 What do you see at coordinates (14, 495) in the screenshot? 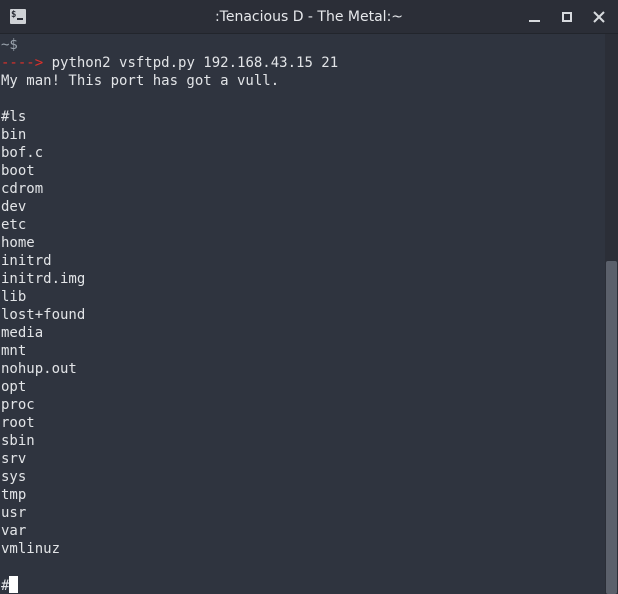
I see `listing-entry: tmp` at bounding box center [14, 495].